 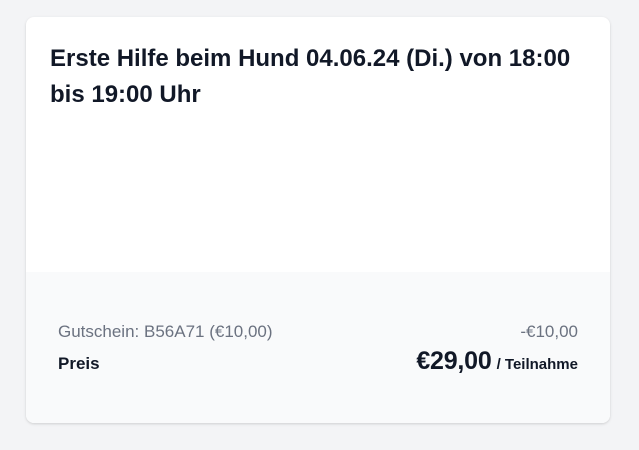 I want to click on voucher-discount: -€10,00, so click(x=549, y=331).